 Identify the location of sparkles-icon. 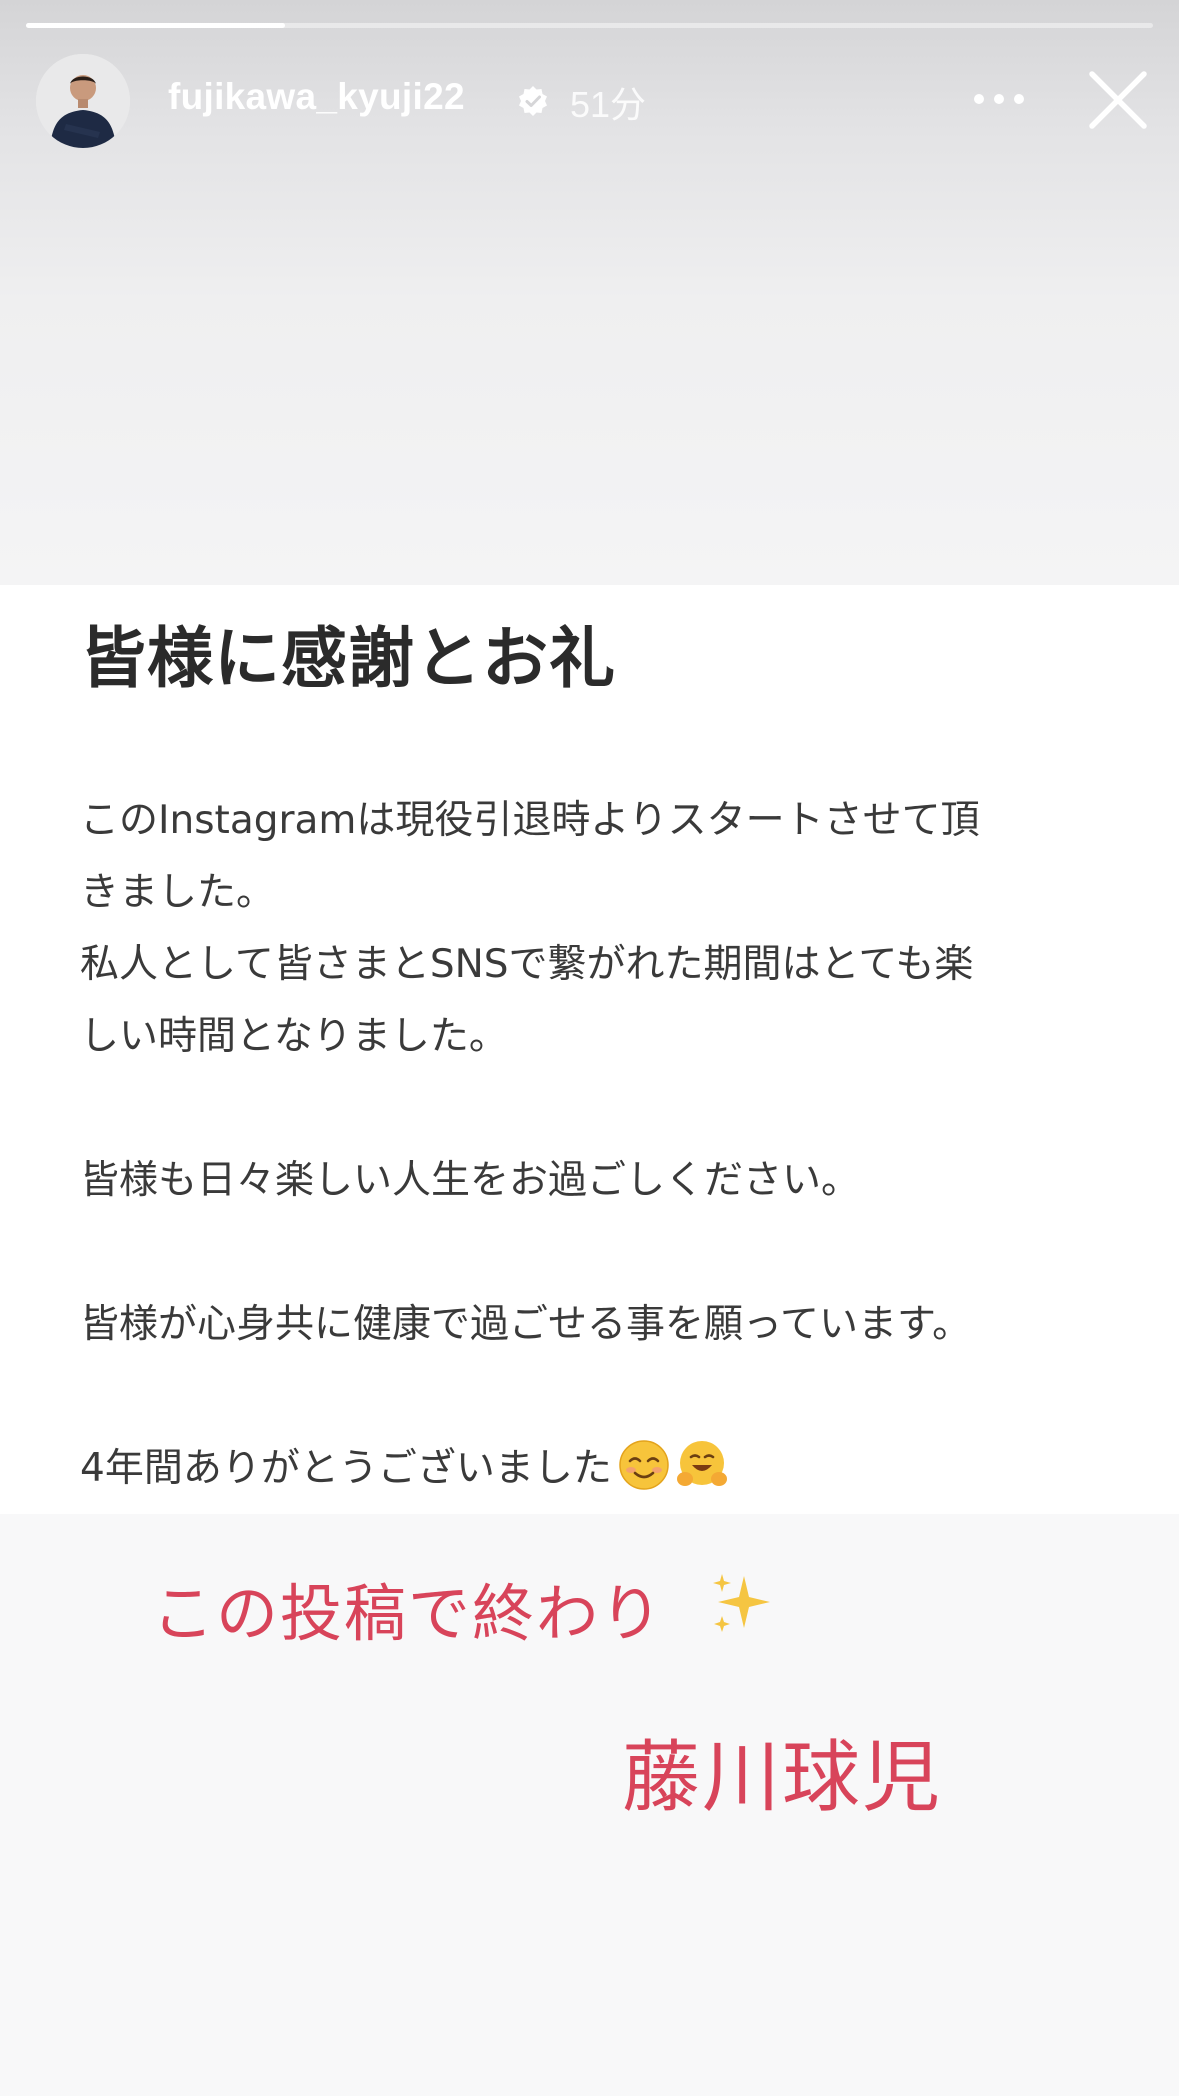
(741, 1603).